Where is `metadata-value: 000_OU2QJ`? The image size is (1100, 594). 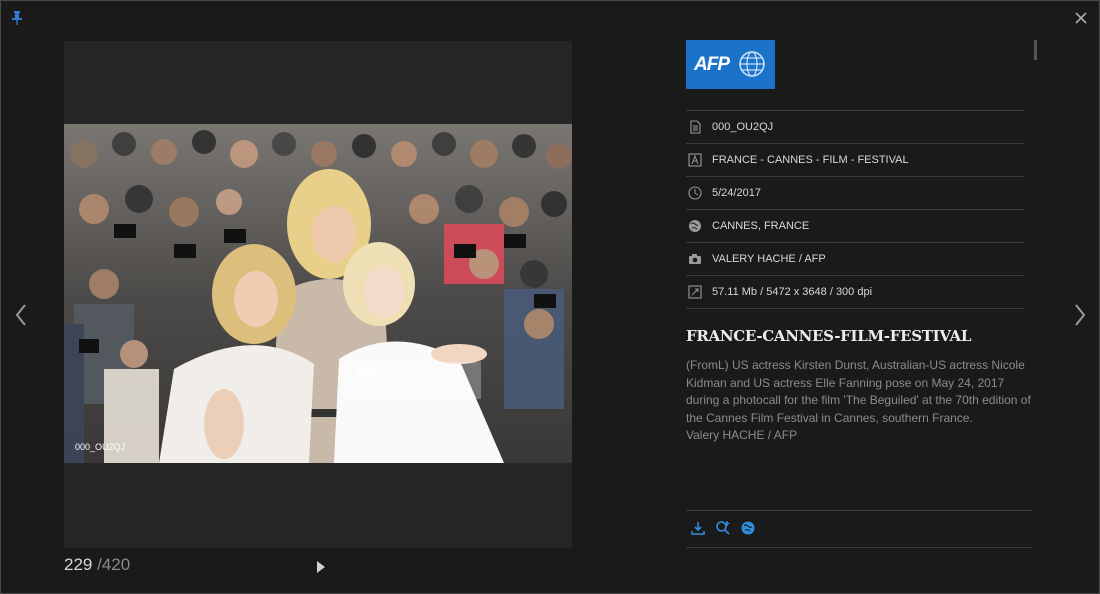
metadata-value: 000_OU2QJ is located at coordinates (743, 127).